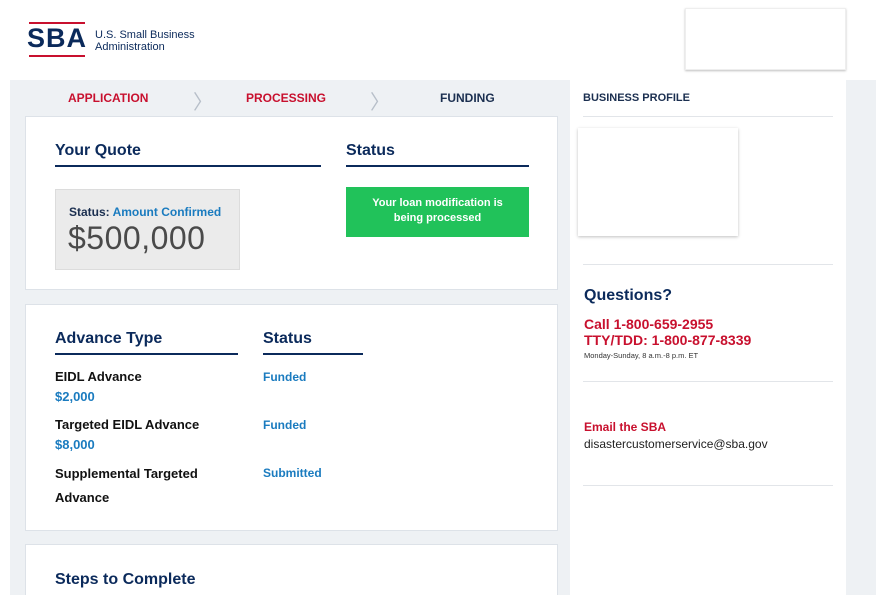 The width and height of the screenshot is (876, 595). I want to click on advance-name: Supplemental Targeted, so click(126, 473).